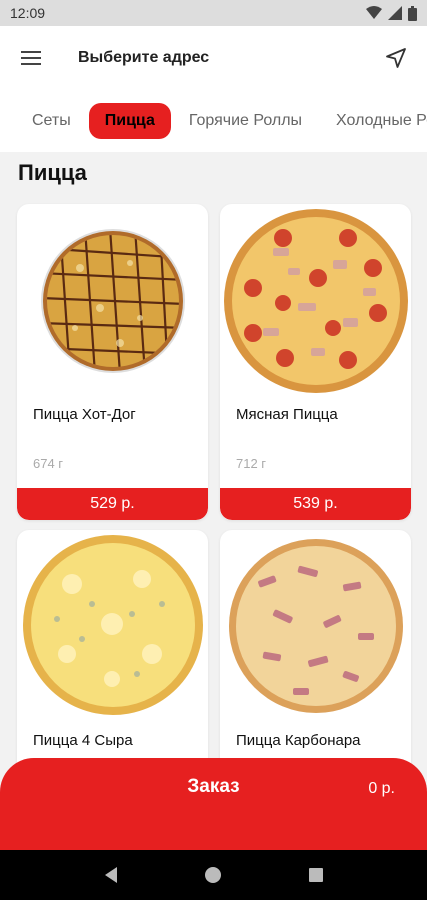 This screenshot has height=900, width=427. I want to click on back-button, so click(111, 875).